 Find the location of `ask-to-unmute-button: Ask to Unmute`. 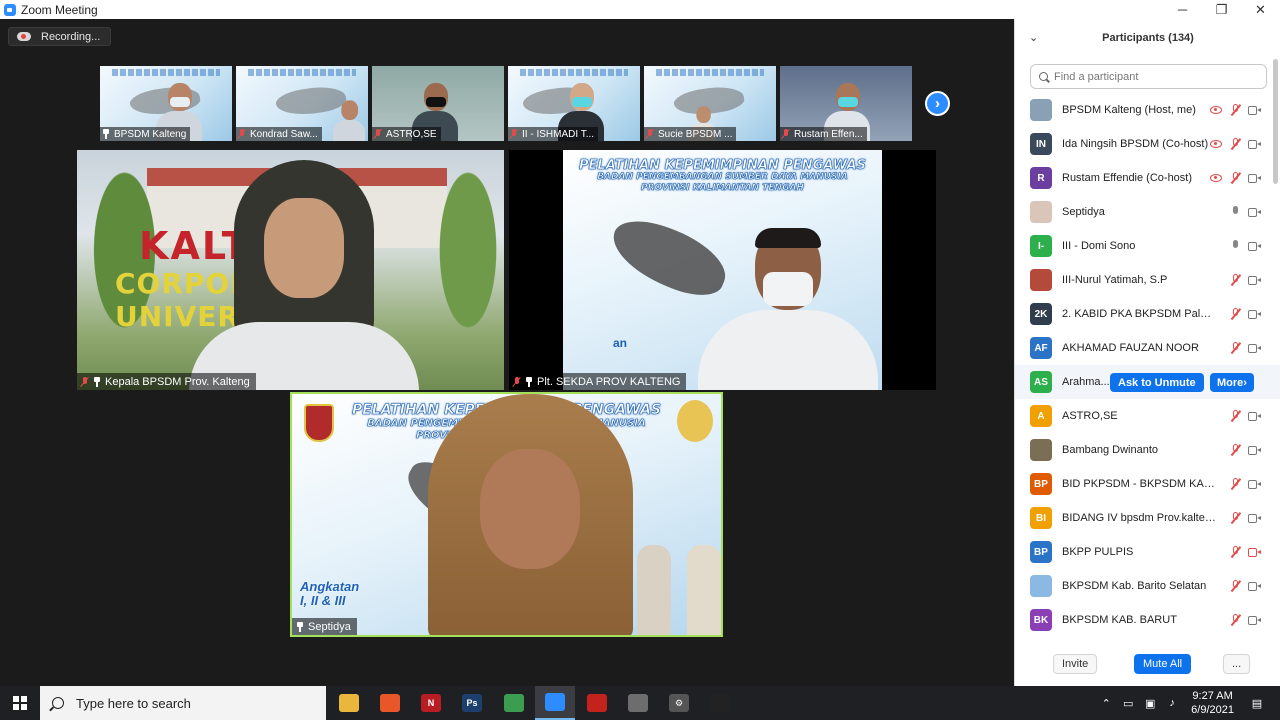

ask-to-unmute-button: Ask to Unmute is located at coordinates (1157, 382).